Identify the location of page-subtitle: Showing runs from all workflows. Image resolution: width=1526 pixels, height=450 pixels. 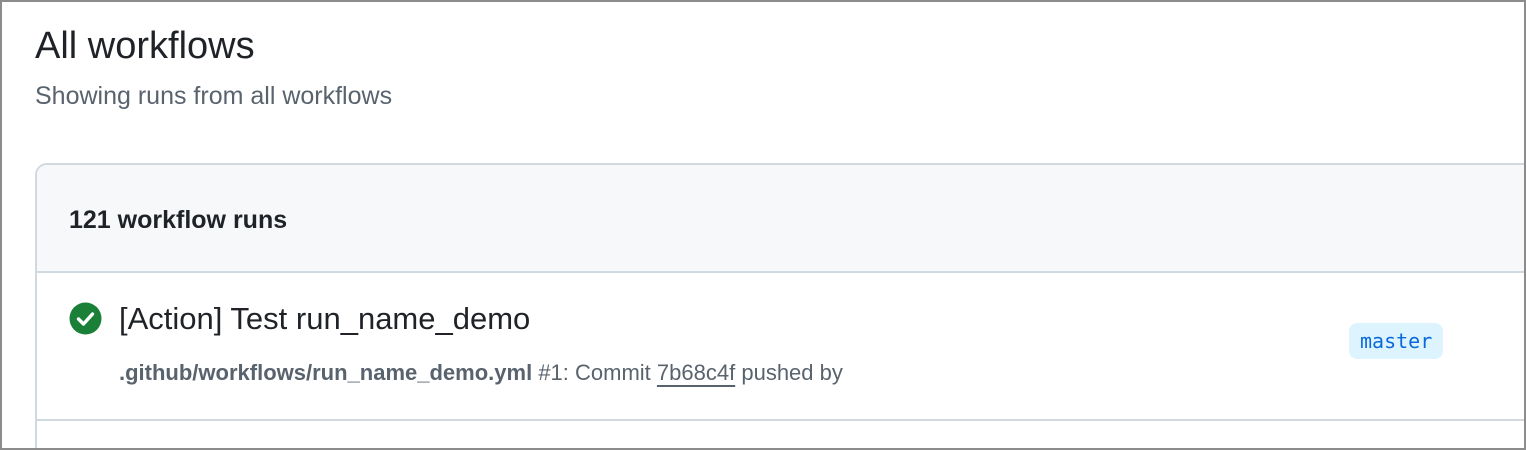
(214, 96).